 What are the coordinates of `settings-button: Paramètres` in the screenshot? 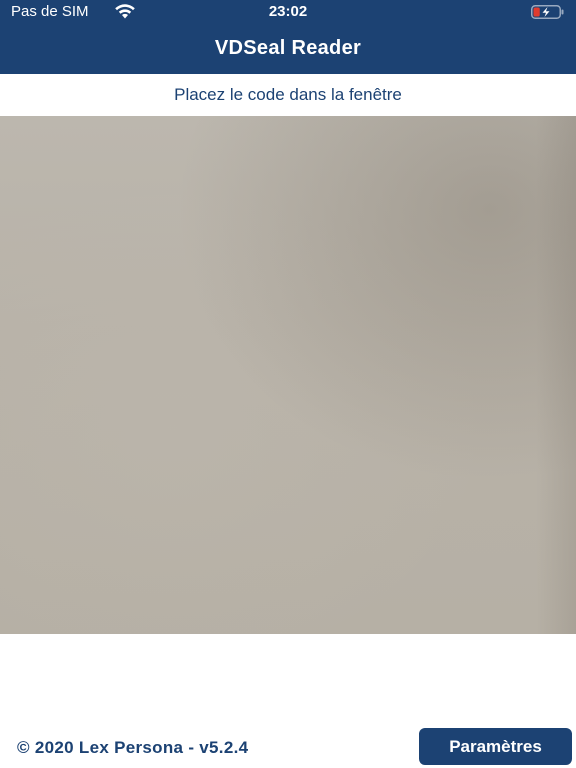 It's located at (495, 746).